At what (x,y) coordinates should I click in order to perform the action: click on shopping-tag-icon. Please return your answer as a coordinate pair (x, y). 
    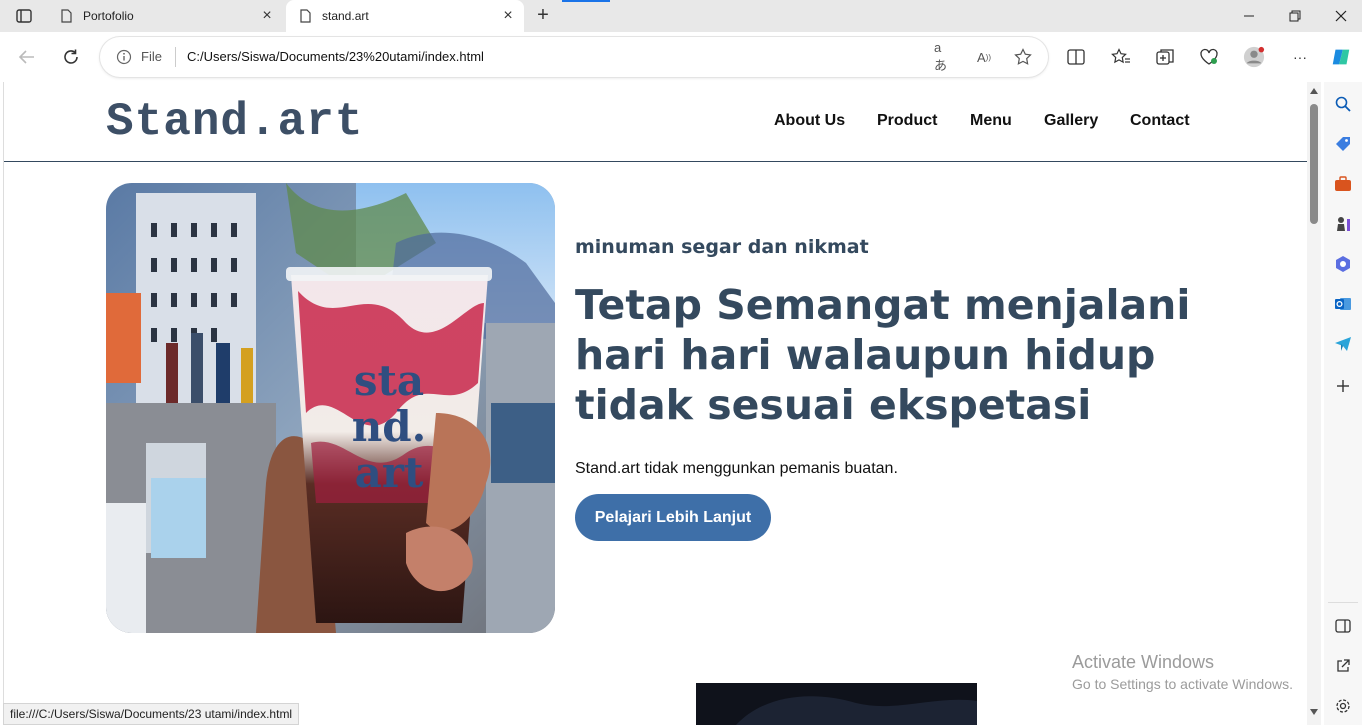
    Looking at the image, I should click on (1343, 144).